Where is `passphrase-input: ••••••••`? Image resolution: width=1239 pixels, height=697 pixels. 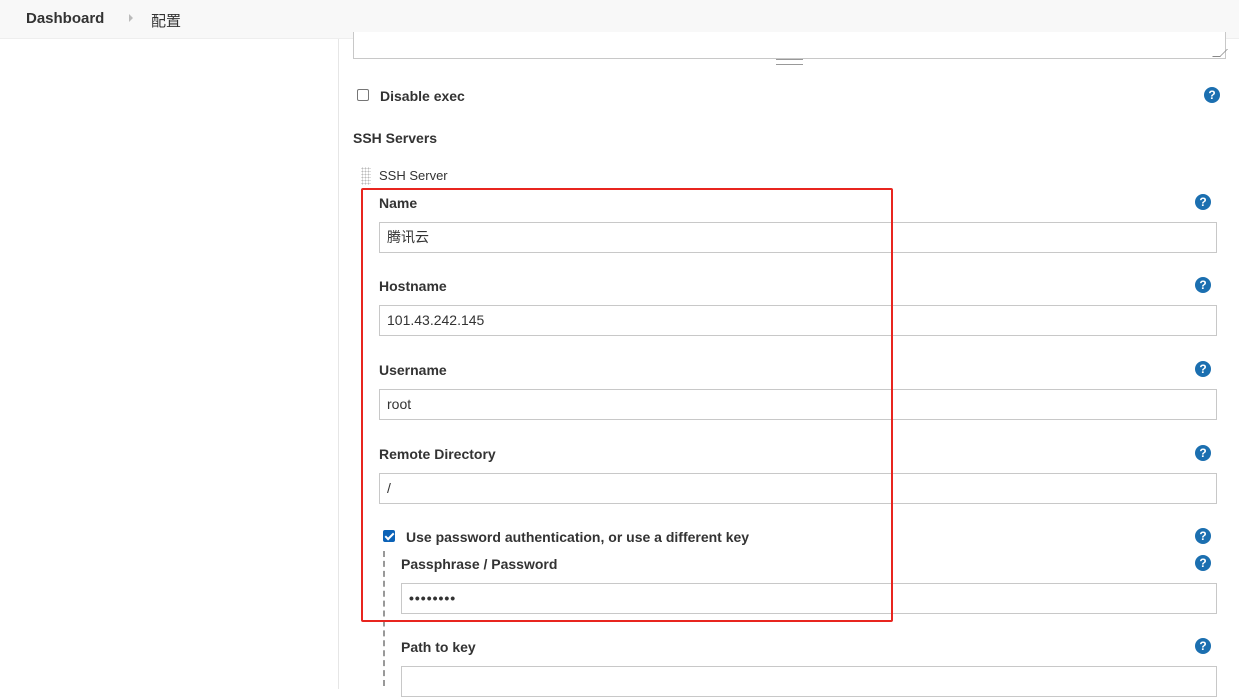
passphrase-input: •••••••• is located at coordinates (809, 598).